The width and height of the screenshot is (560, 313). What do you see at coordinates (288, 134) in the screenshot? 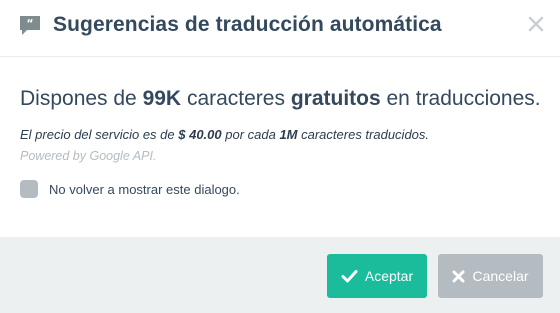
I see `price-unit: 1M` at bounding box center [288, 134].